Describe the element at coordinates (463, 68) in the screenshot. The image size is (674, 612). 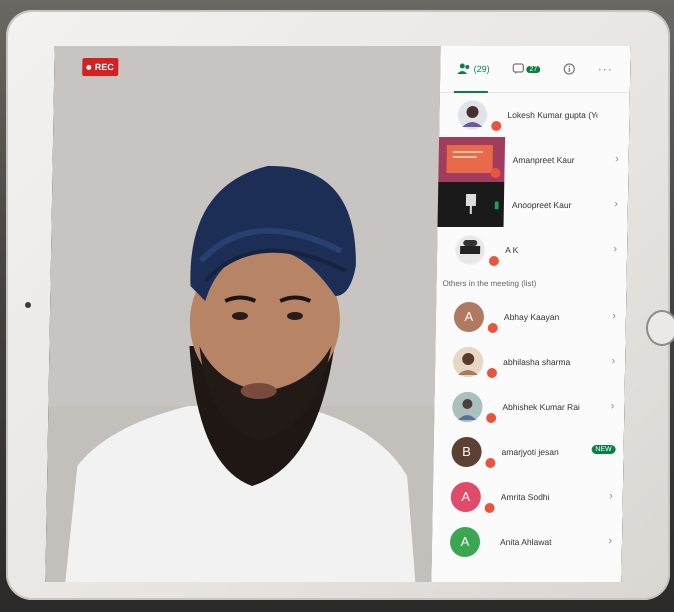
I see `people-icon` at that location.